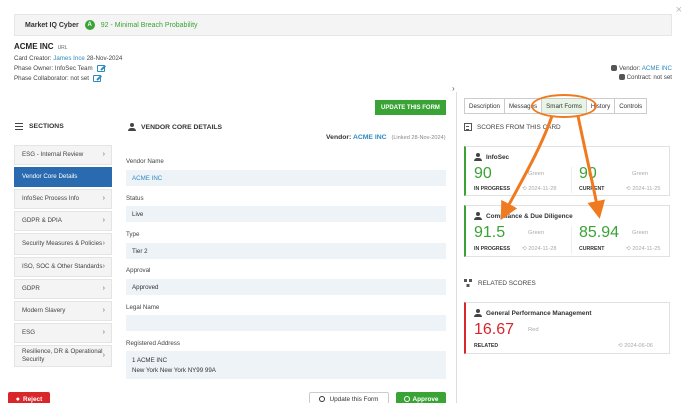 This screenshot has height=403, width=688. Describe the element at coordinates (649, 77) in the screenshot. I see `contract-text: Contract: not set` at that location.